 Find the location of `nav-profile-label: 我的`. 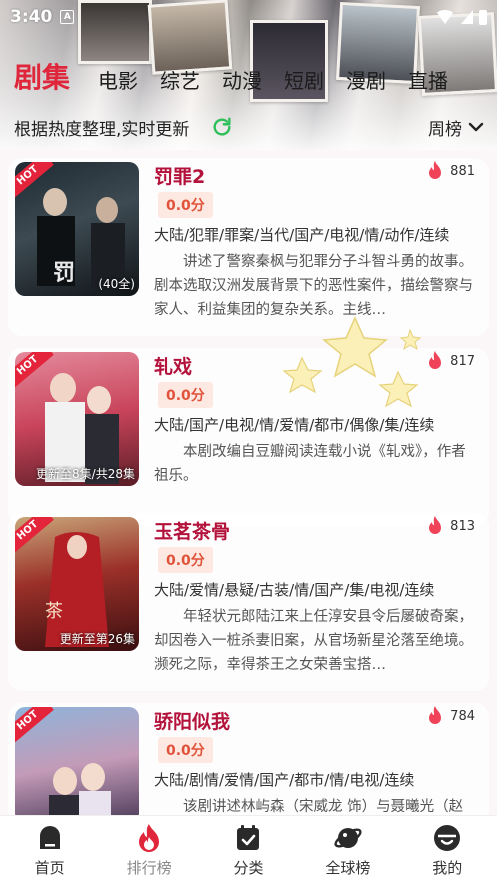

nav-profile-label: 我的 is located at coordinates (447, 868).